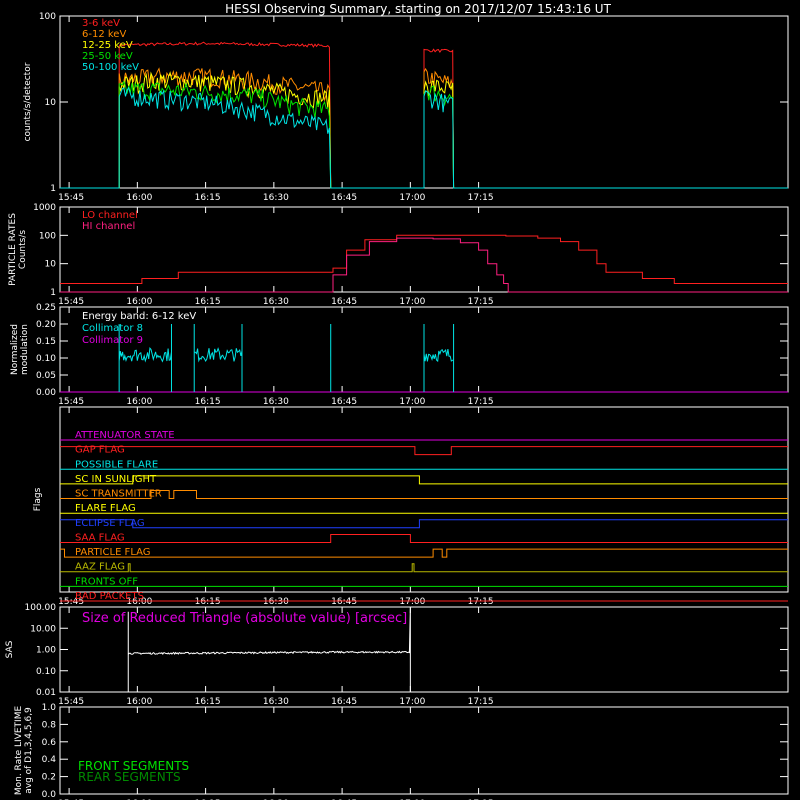  What do you see at coordinates (344, 302) in the screenshot?
I see `particle-xtick-label: 16:45` at bounding box center [344, 302].